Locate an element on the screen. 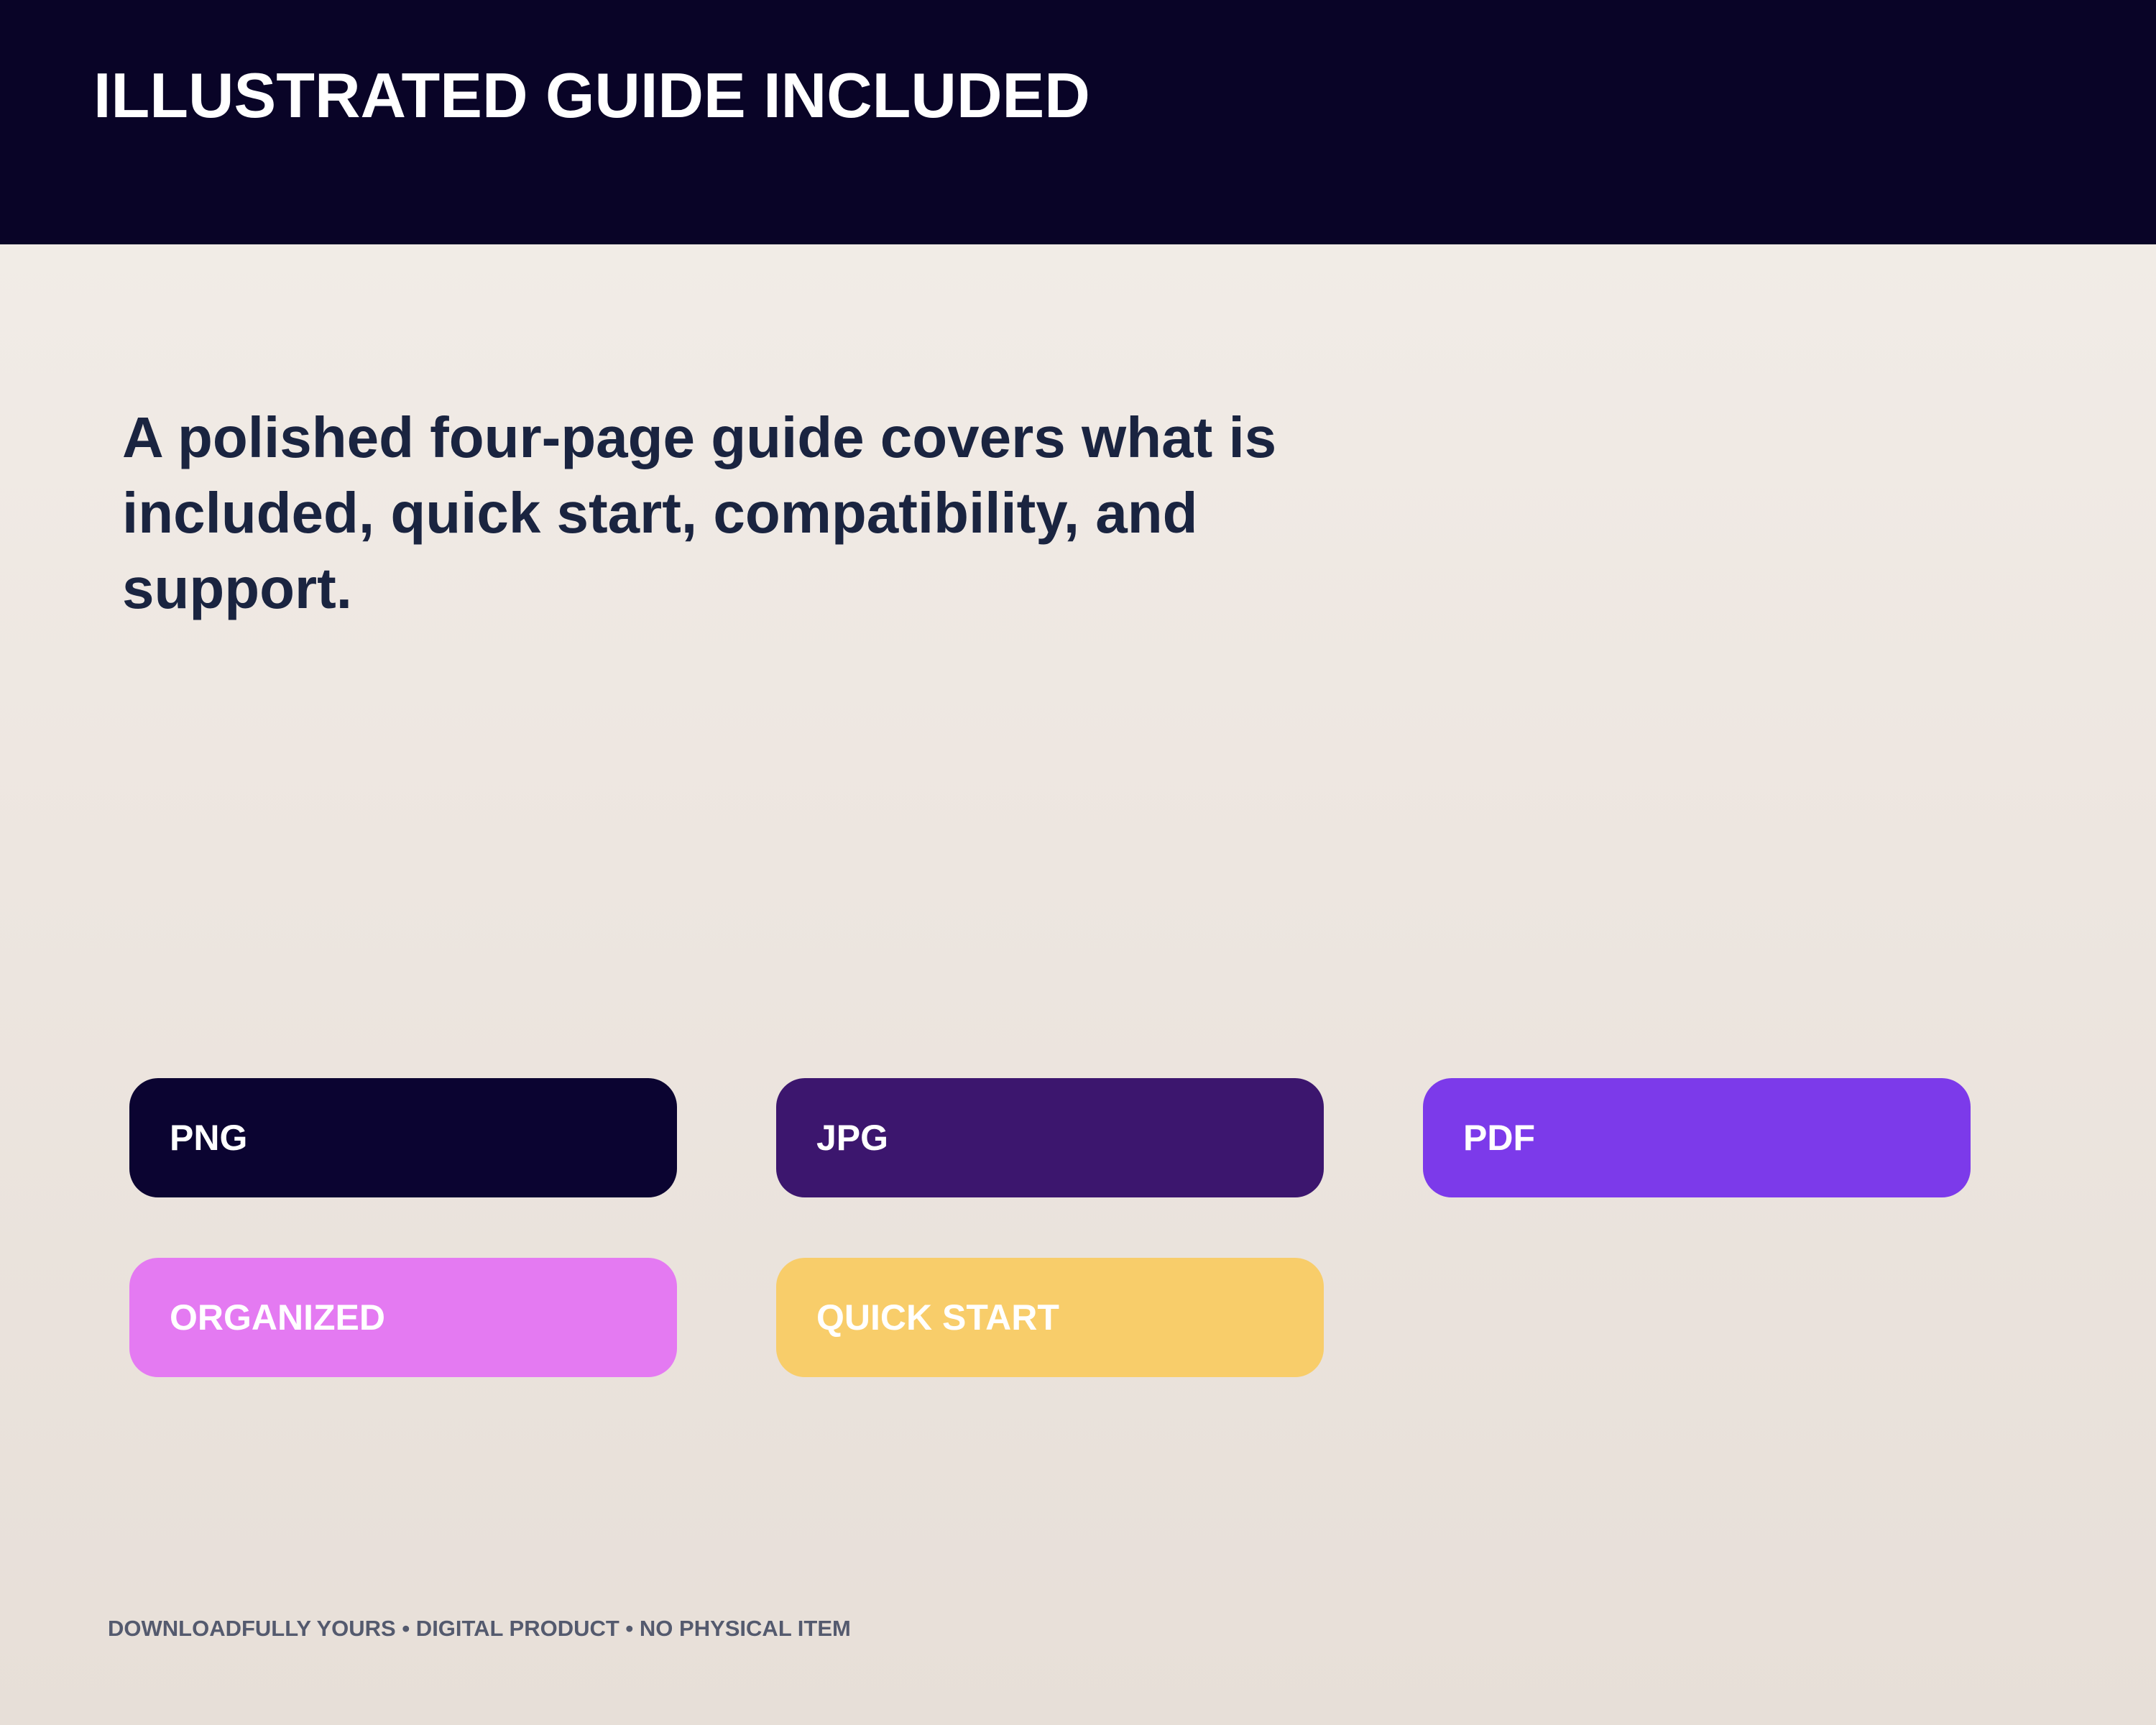 This screenshot has width=2156, height=1725. tag-organized: ORGANIZED is located at coordinates (403, 1317).